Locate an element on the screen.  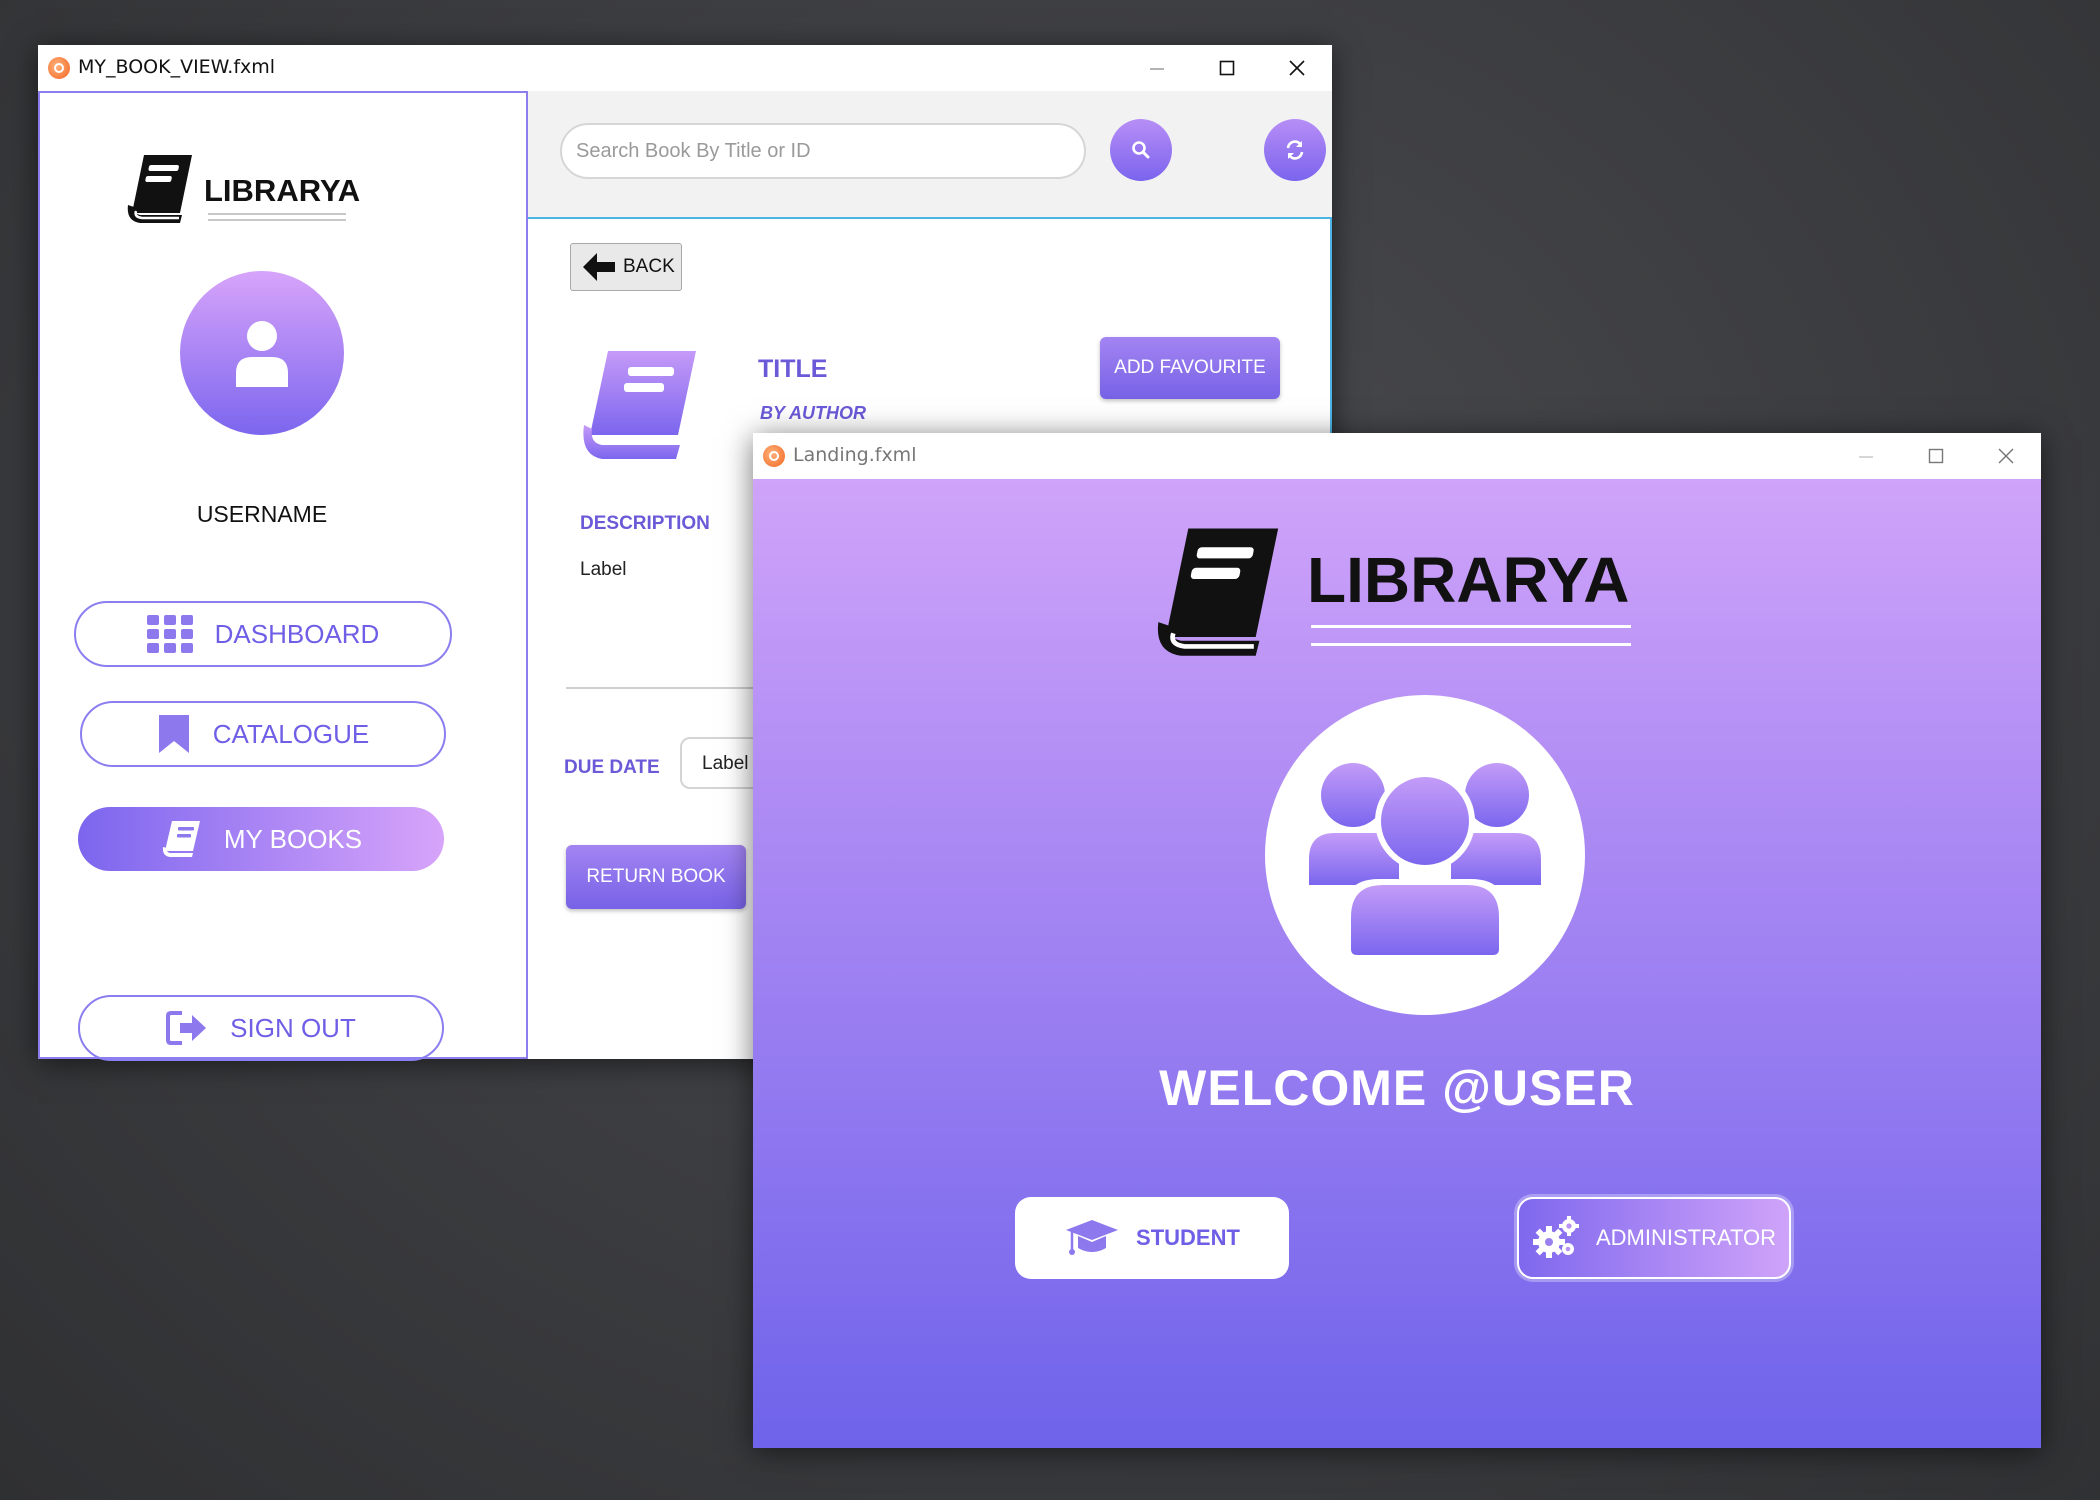
nav-dashboard-label: DASHBOARD is located at coordinates (297, 633).